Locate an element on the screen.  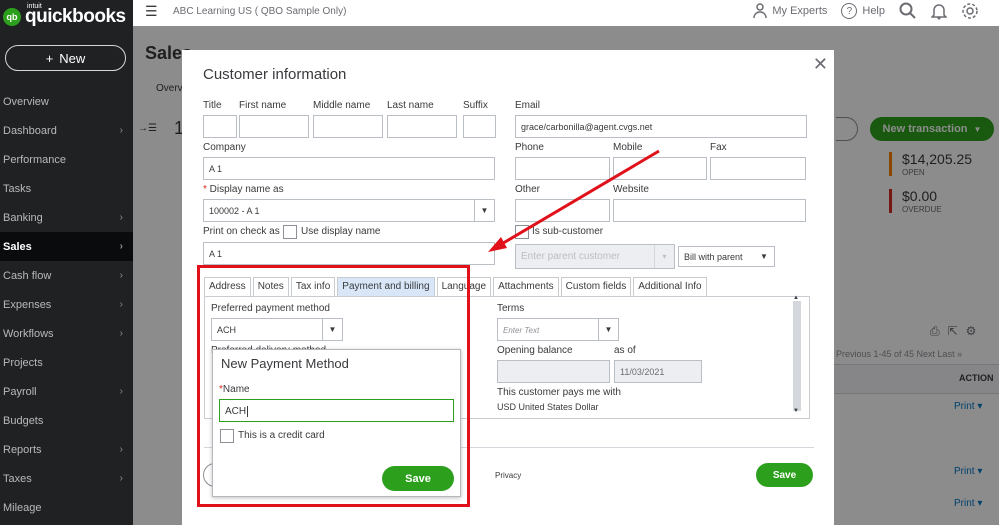
sidebar-item-label: Budgets is located at coordinates (23, 420).